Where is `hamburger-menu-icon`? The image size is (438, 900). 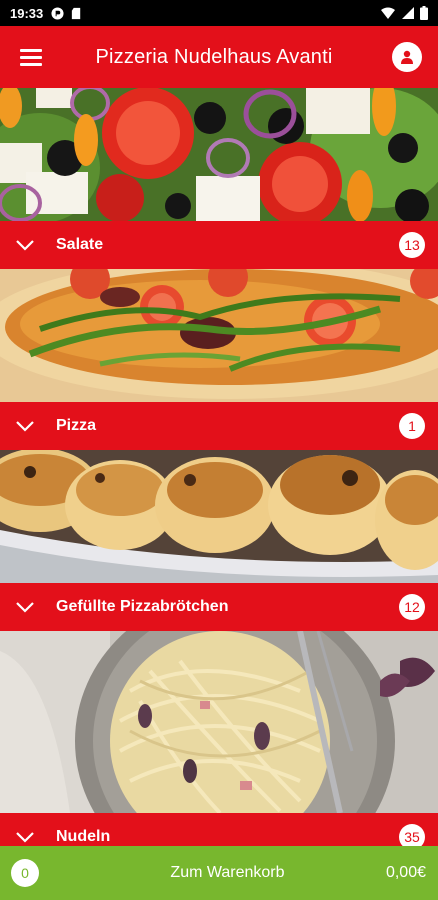 hamburger-menu-icon is located at coordinates (31, 57).